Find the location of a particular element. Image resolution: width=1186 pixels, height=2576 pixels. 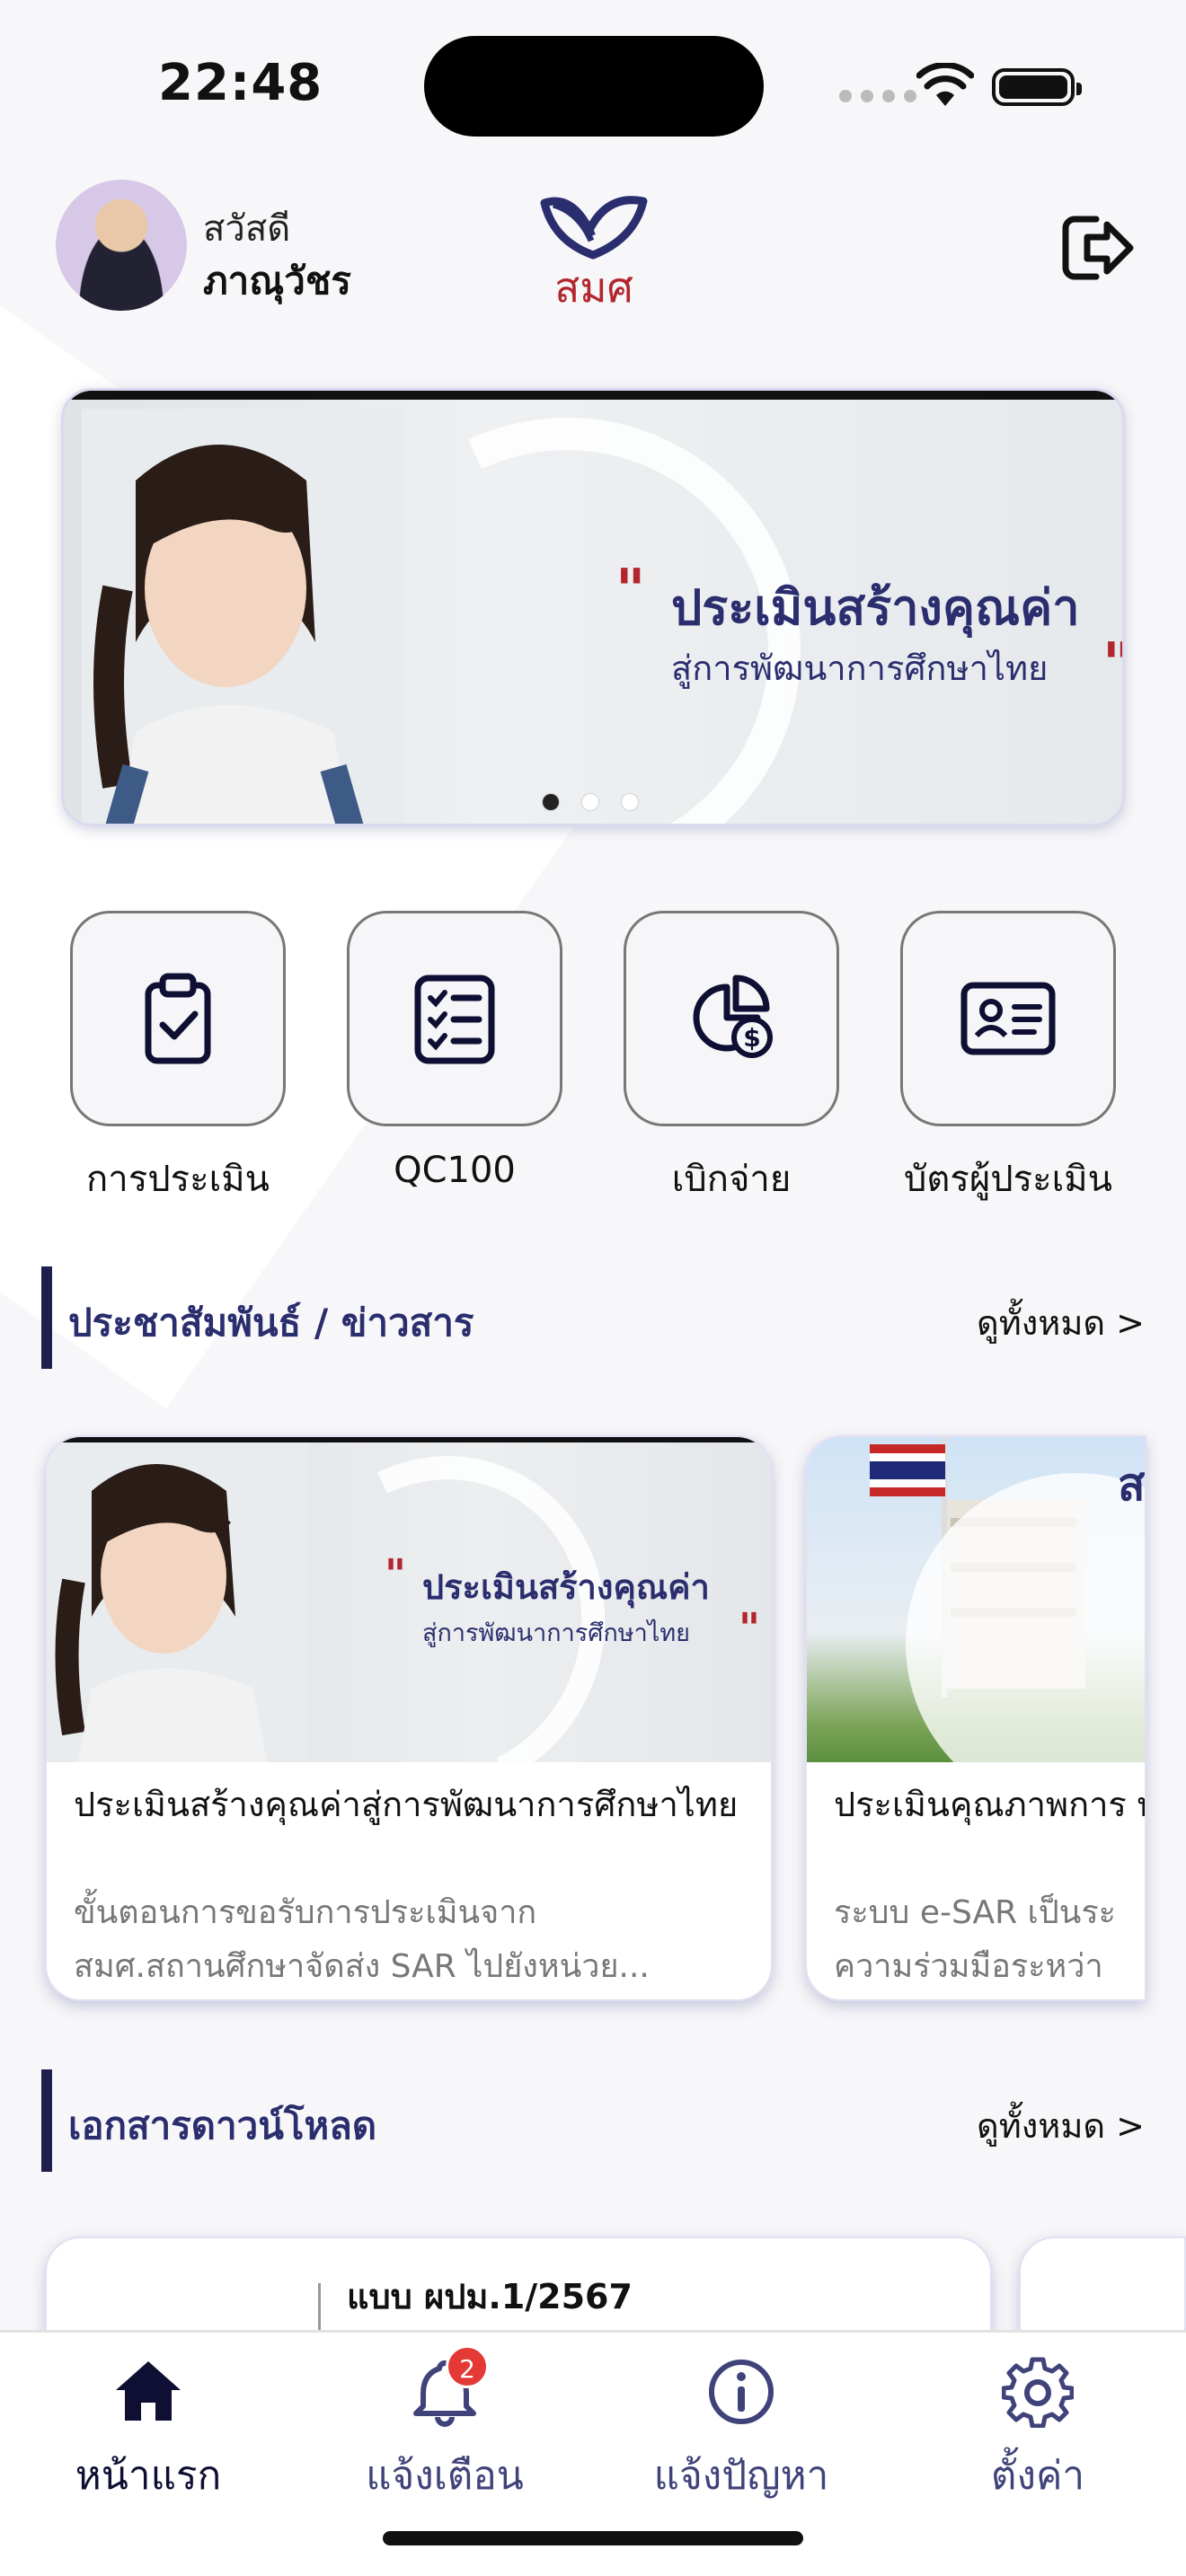

carousel-page-indicator is located at coordinates (590, 802).